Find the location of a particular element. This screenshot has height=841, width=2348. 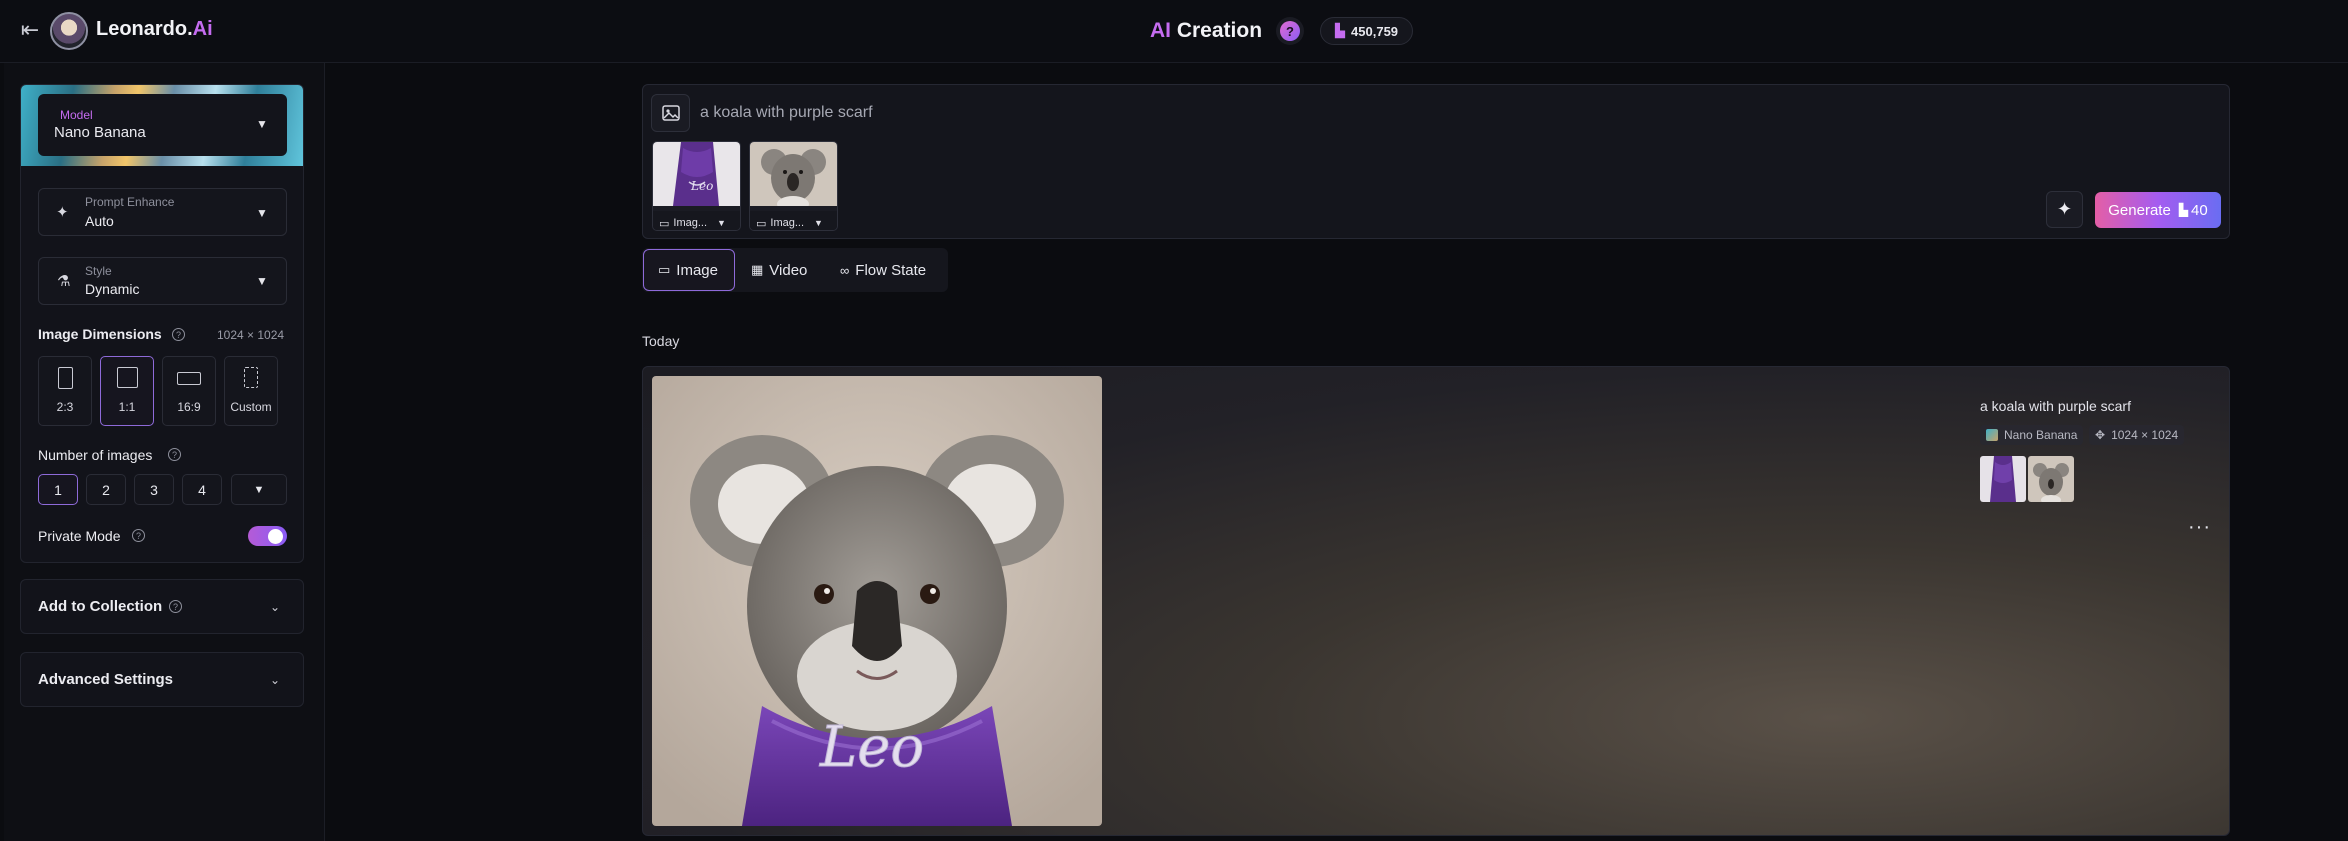

count-option-1: 1 is located at coordinates (58, 489).